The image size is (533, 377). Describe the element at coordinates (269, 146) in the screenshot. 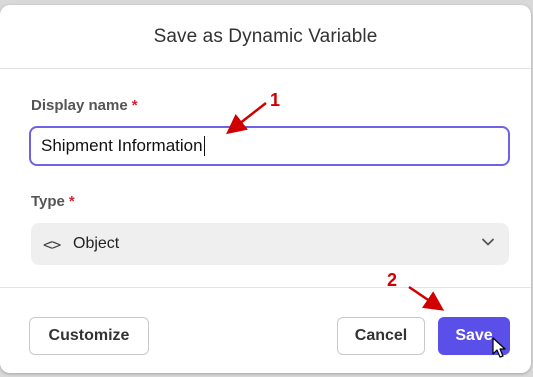

I see `display-name-input: Shipment Information` at that location.